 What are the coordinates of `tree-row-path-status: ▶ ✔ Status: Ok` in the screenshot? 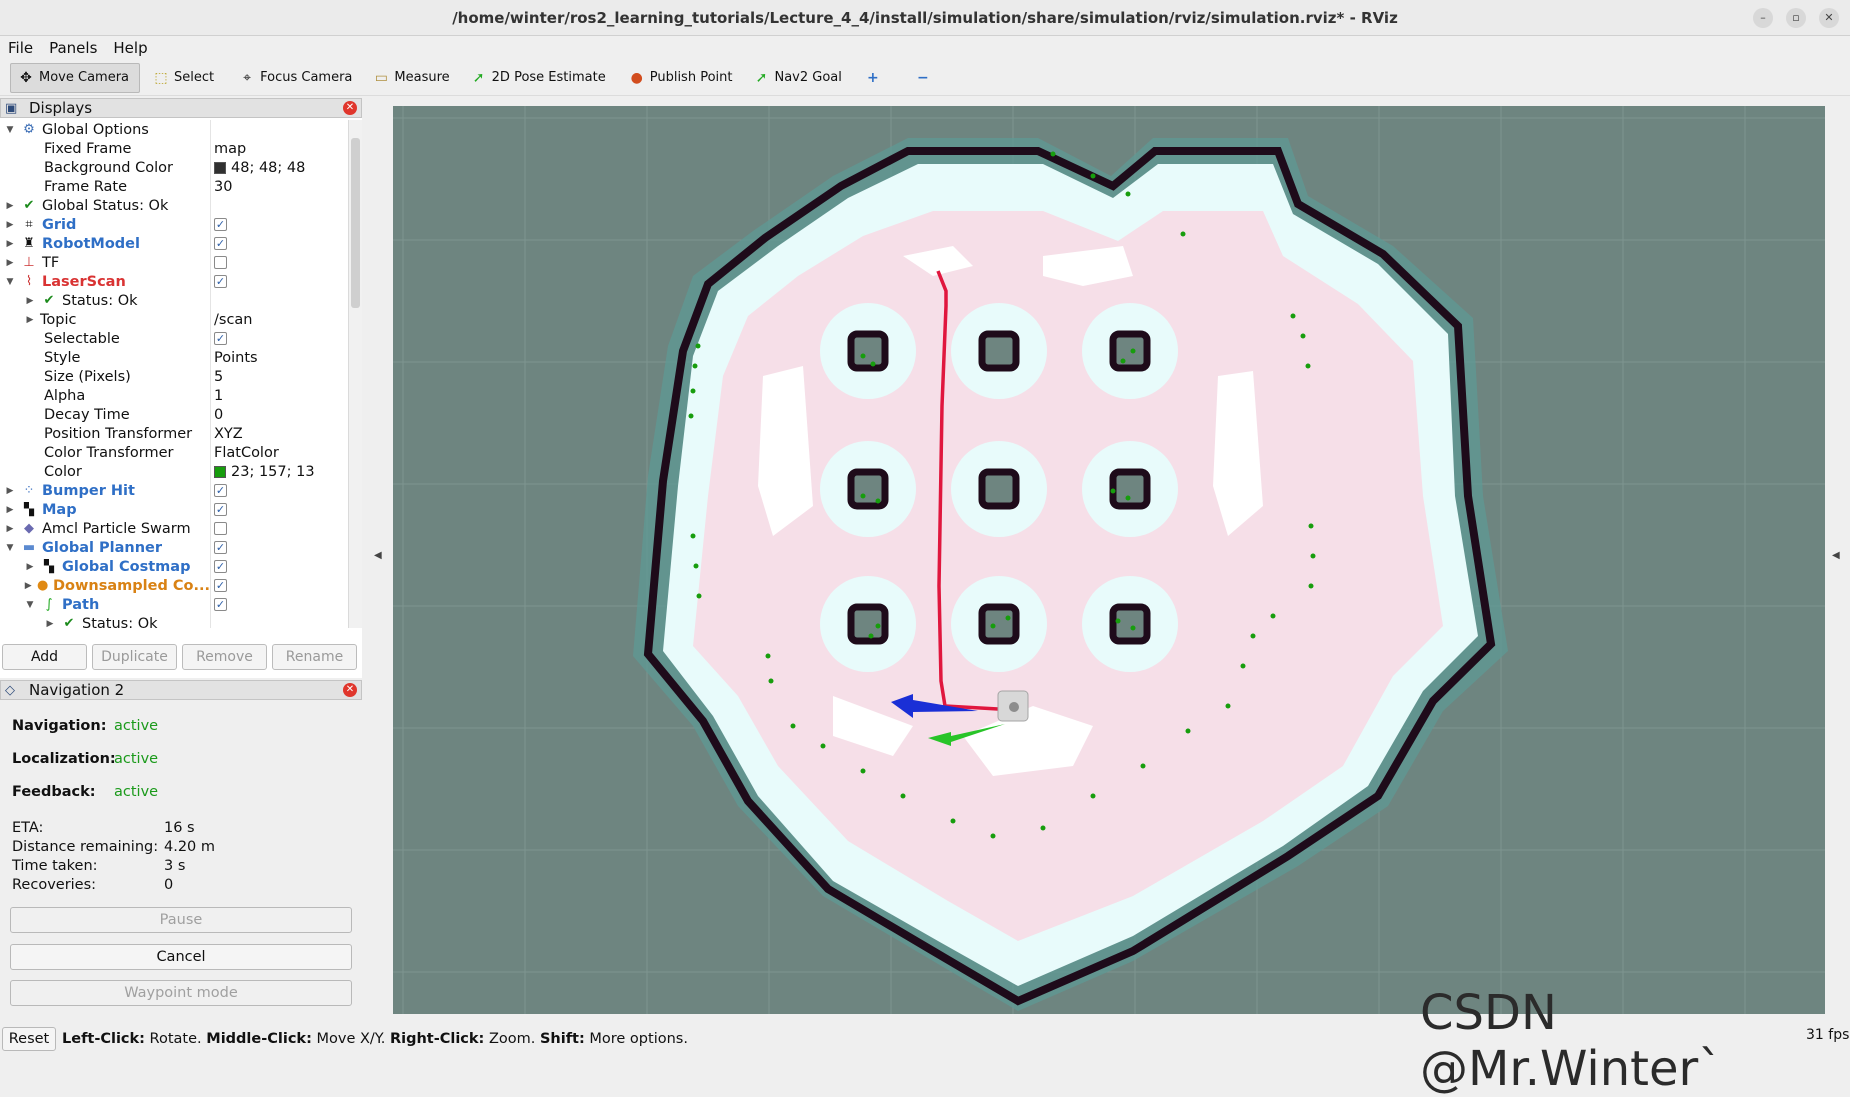 It's located at (174, 621).